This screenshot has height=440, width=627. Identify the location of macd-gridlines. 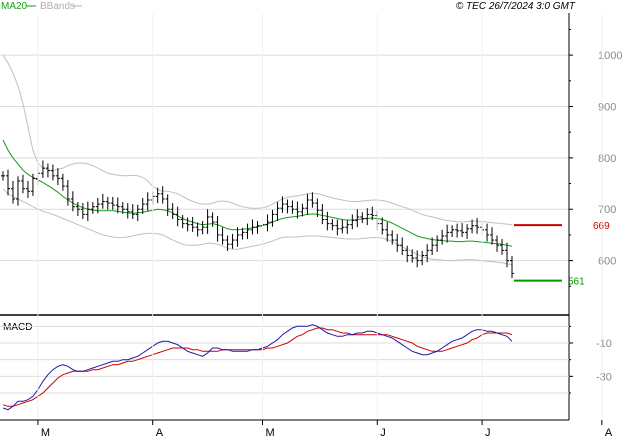
(284, 359).